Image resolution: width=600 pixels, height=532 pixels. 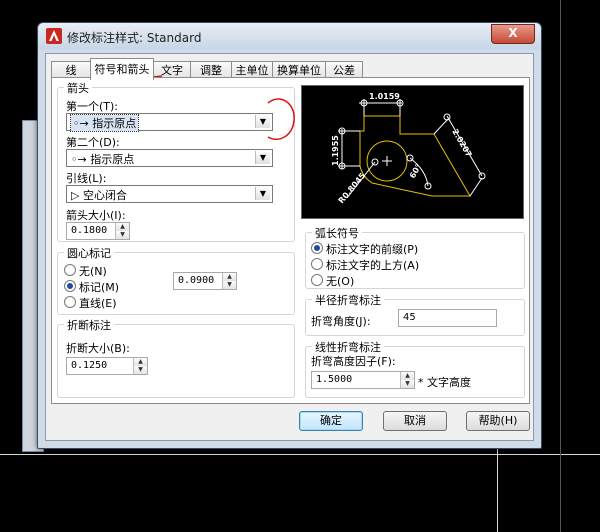 What do you see at coordinates (337, 233) in the screenshot?
I see `group-title: 弧长符号` at bounding box center [337, 233].